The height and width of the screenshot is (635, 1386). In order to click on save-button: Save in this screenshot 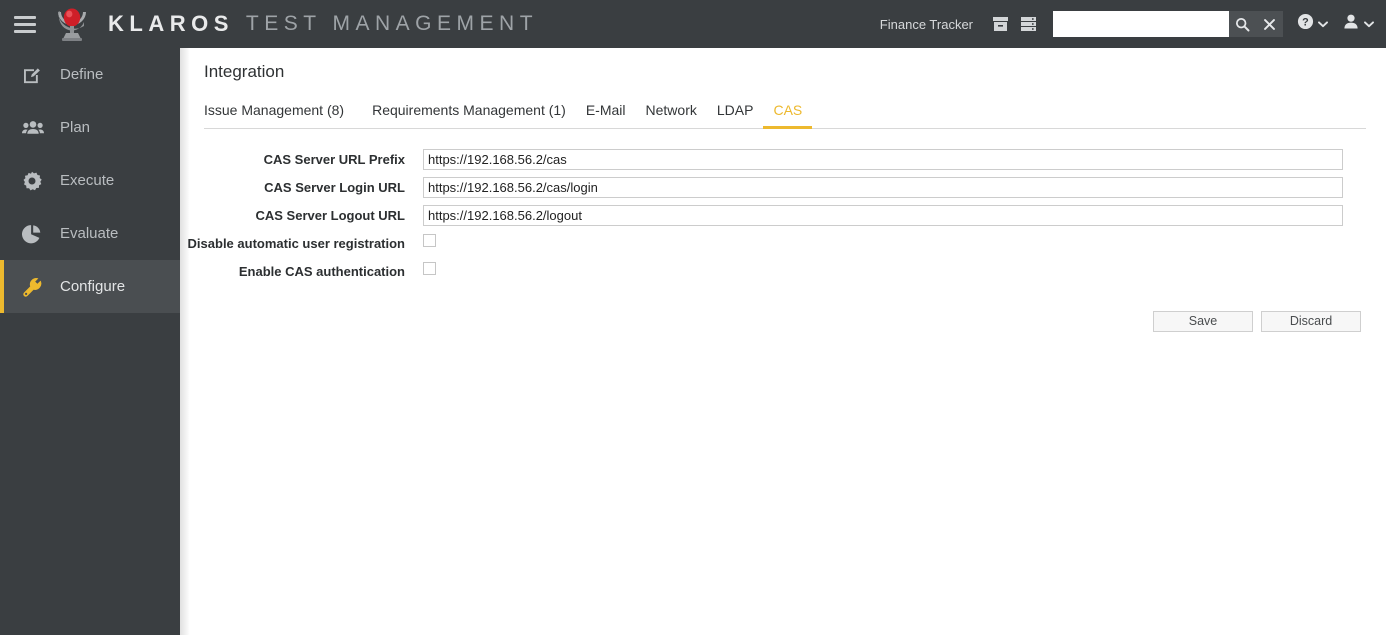, I will do `click(1203, 321)`.